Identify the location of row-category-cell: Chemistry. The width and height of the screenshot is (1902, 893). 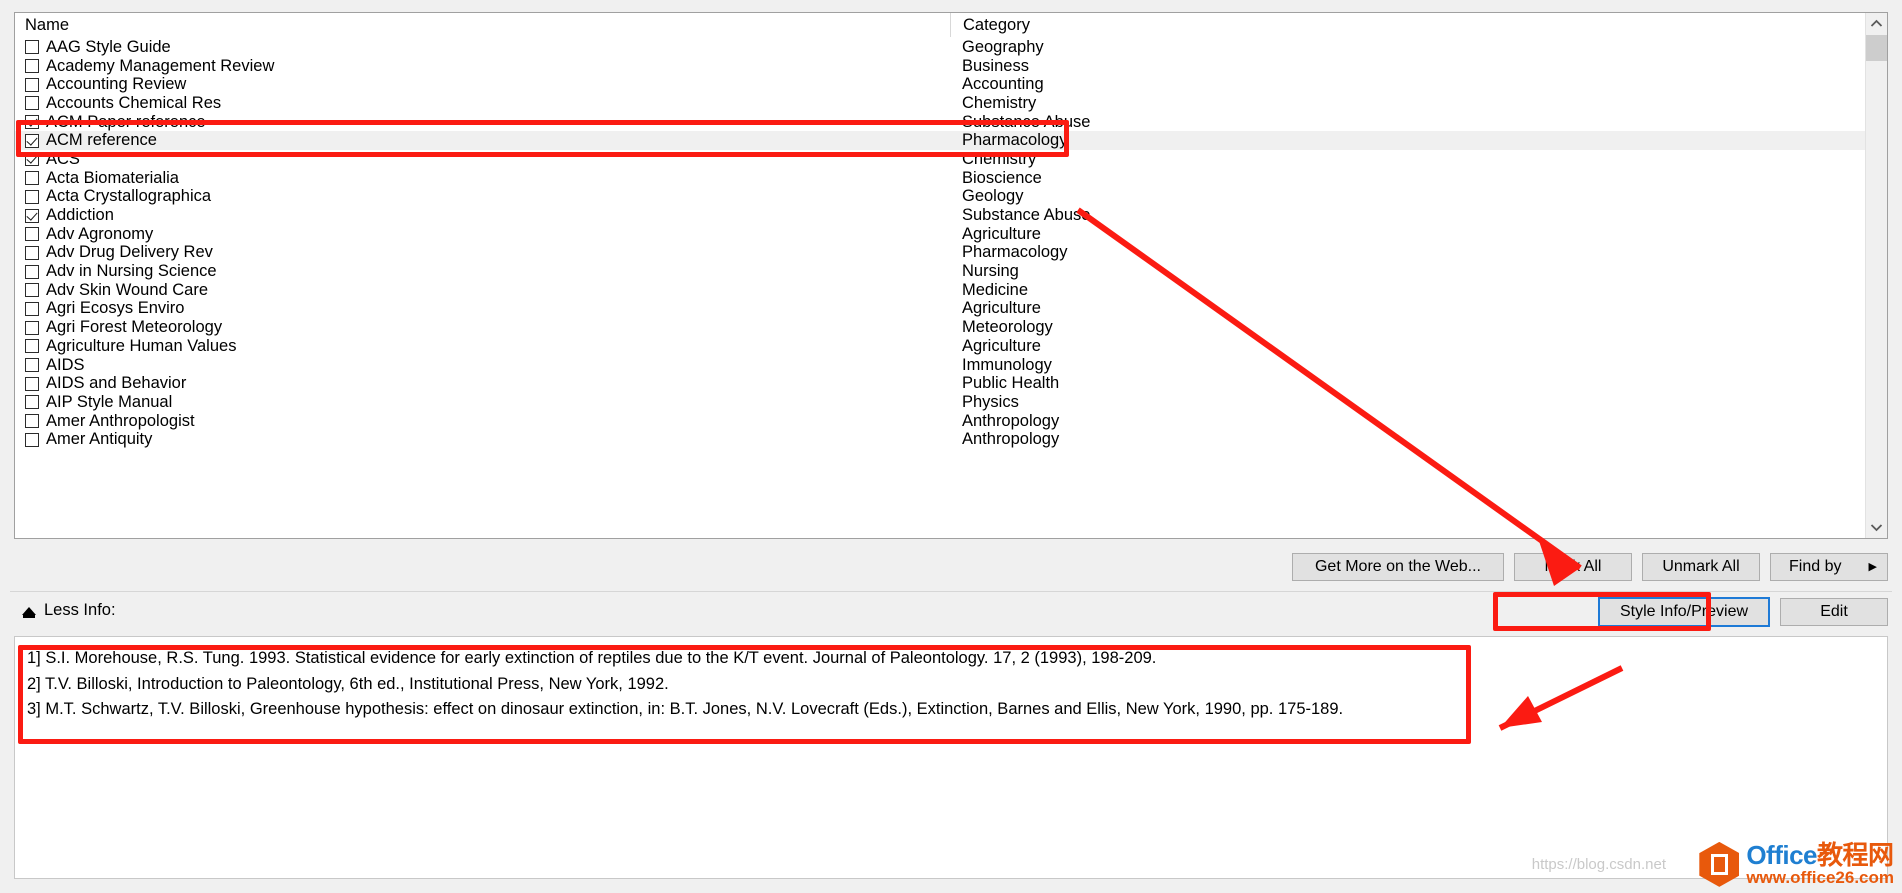
(999, 102).